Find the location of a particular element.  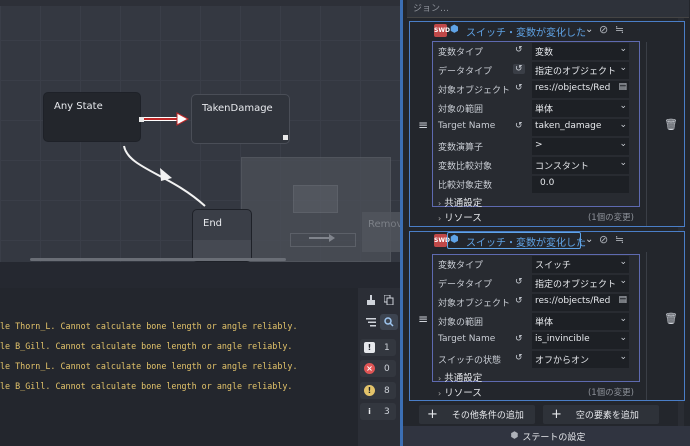

state-node-end: End is located at coordinates (222, 235).